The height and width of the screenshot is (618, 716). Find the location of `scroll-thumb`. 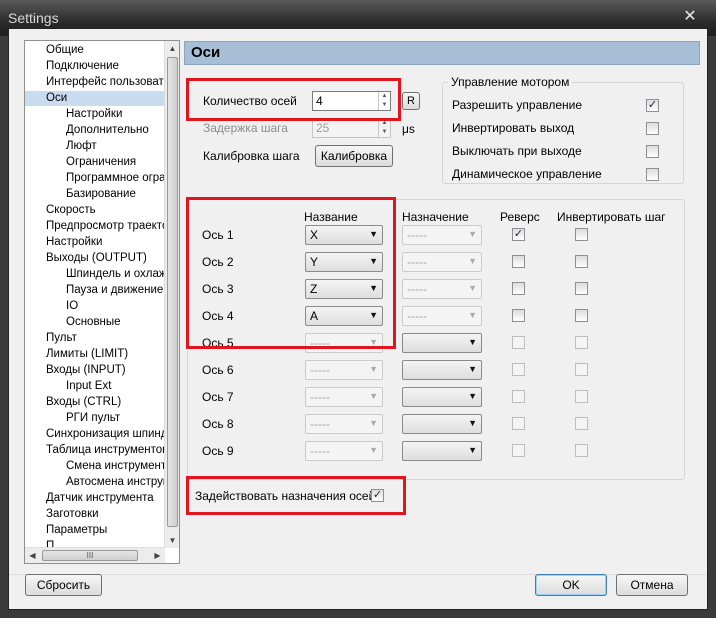

scroll-thumb is located at coordinates (172, 292).